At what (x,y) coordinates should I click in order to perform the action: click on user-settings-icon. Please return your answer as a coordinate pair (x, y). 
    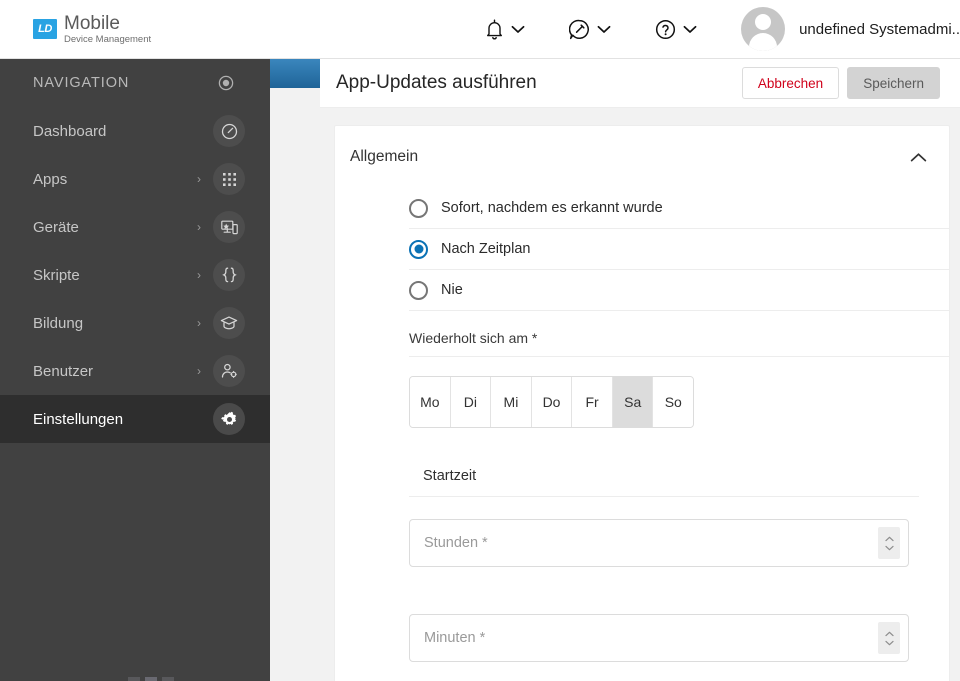
    Looking at the image, I should click on (229, 371).